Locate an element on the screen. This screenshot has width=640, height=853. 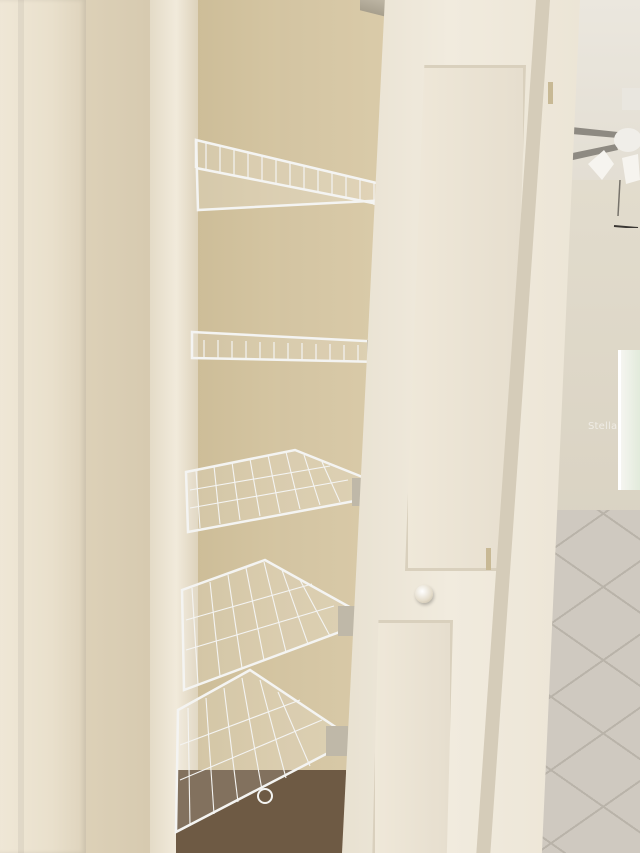
door-panel-lower is located at coordinates (412, 736).